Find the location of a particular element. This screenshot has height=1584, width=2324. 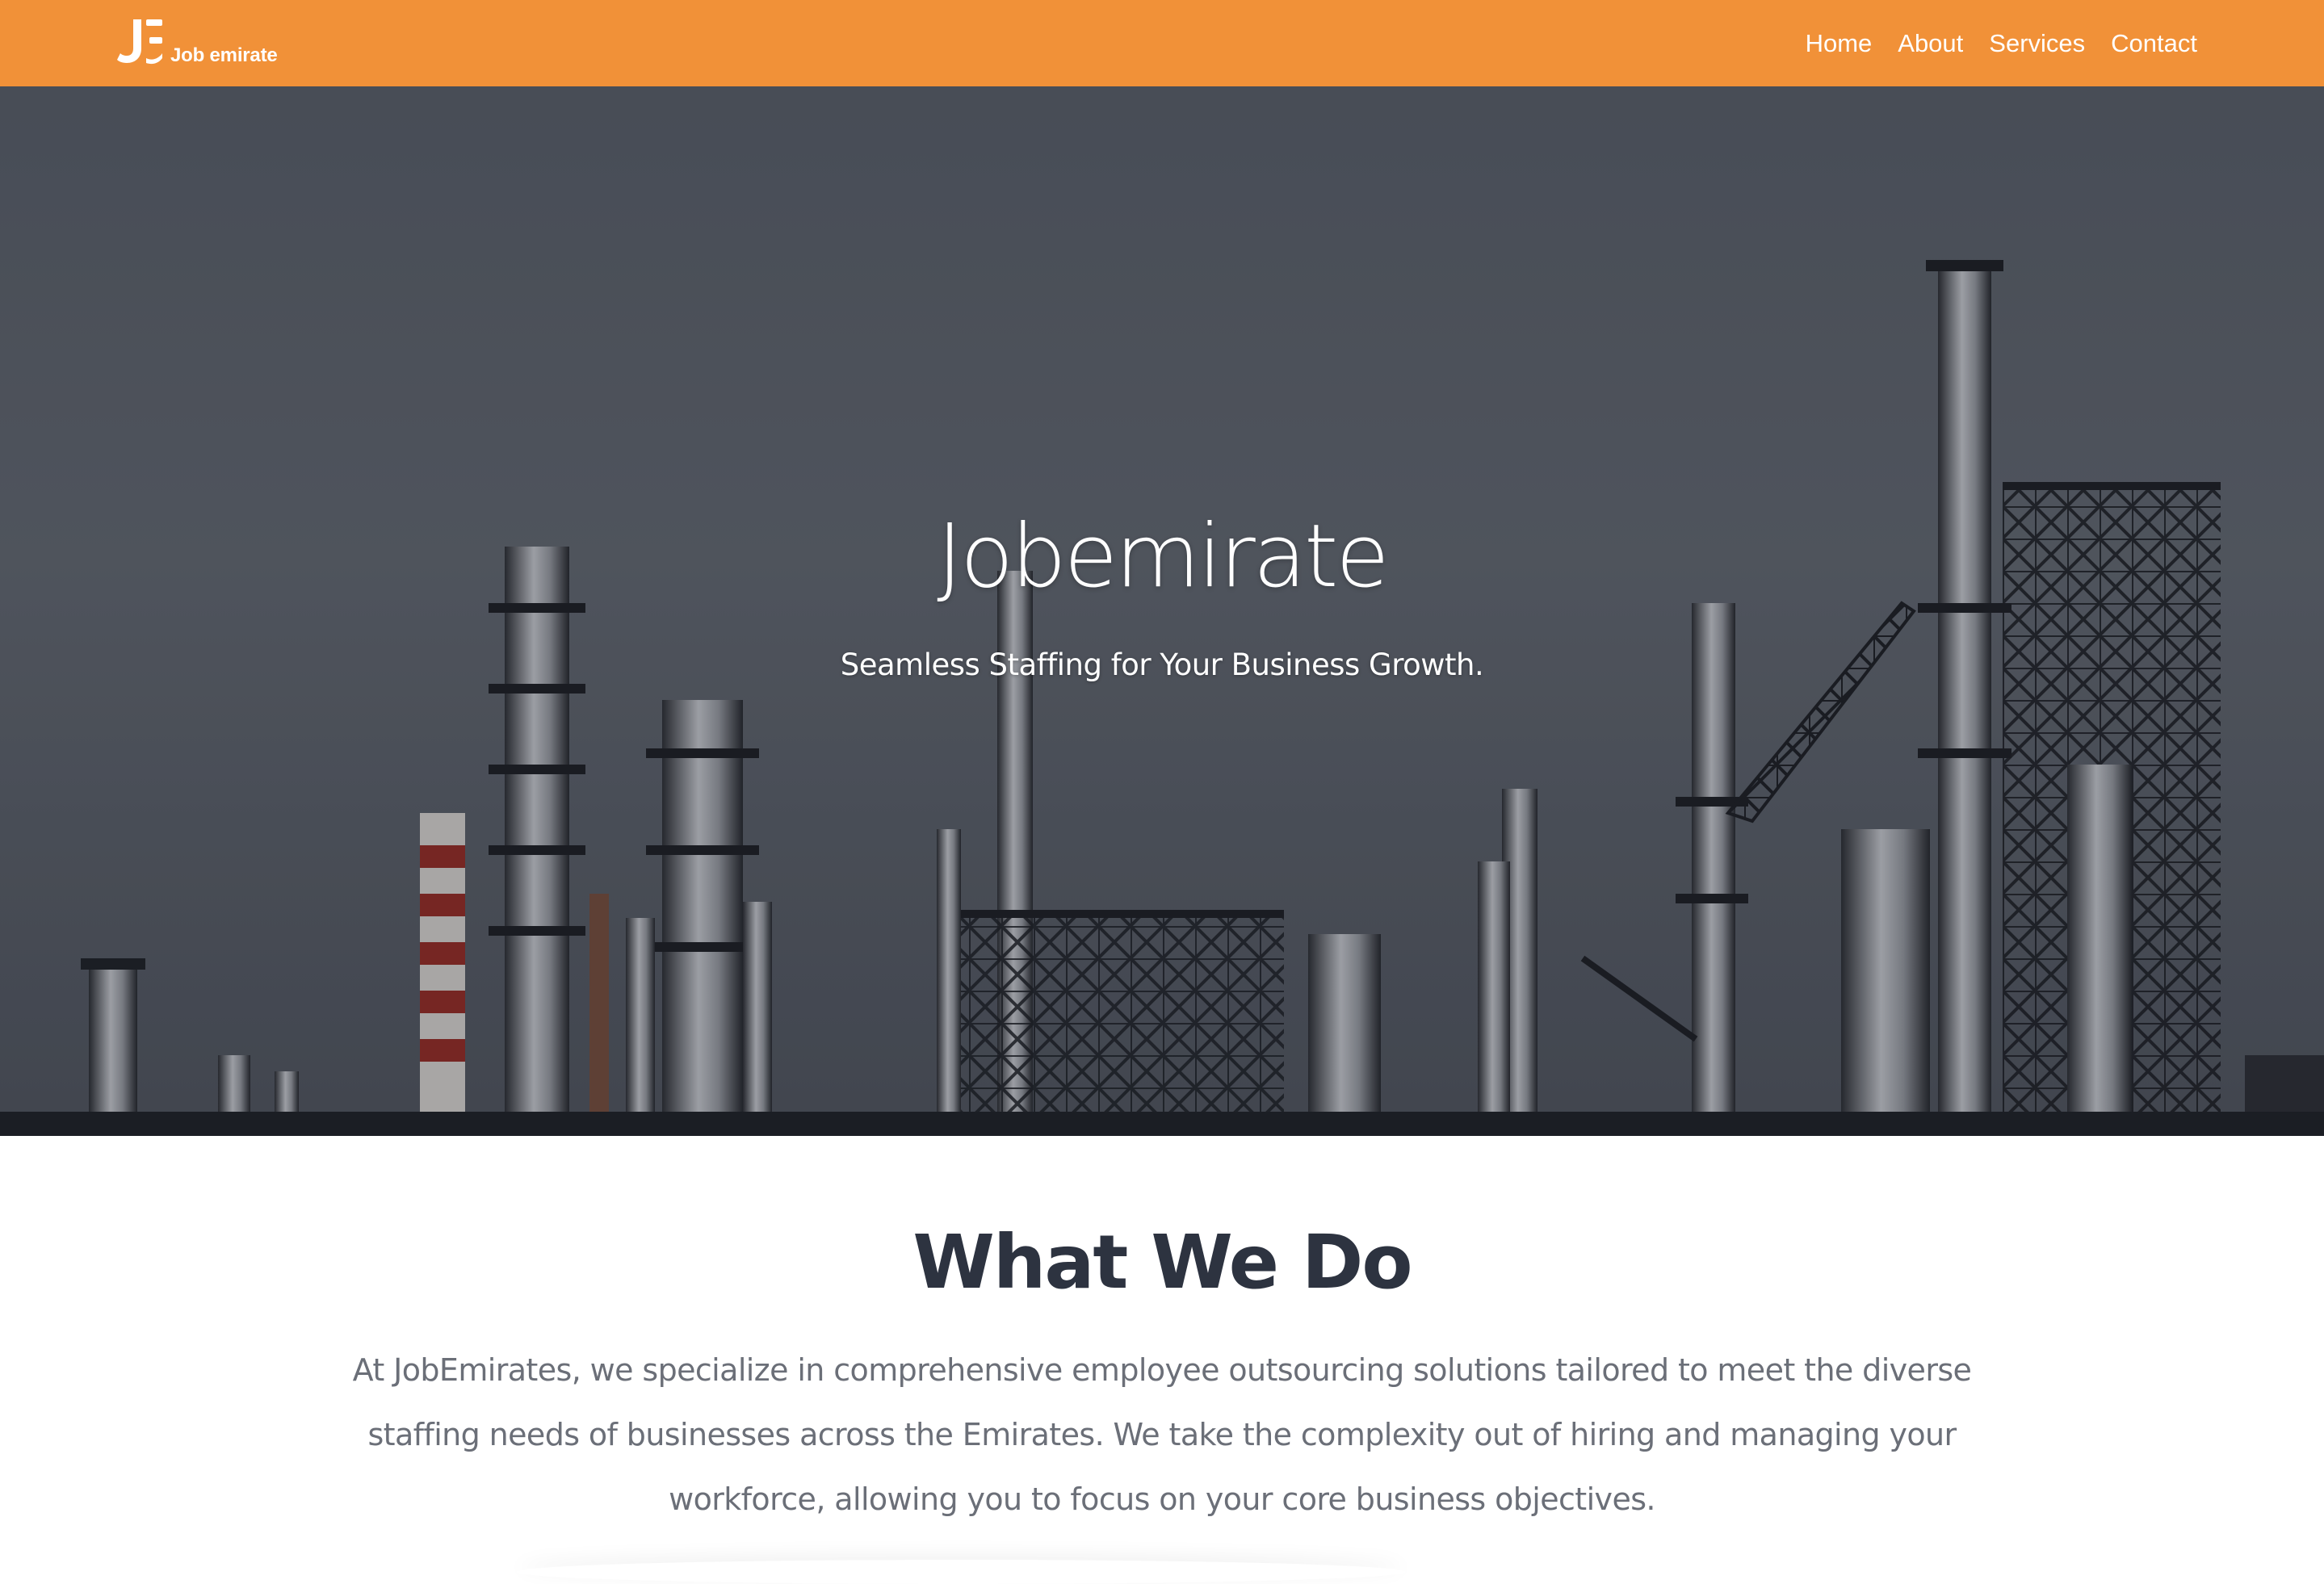

nav-about: About is located at coordinates (1930, 43).